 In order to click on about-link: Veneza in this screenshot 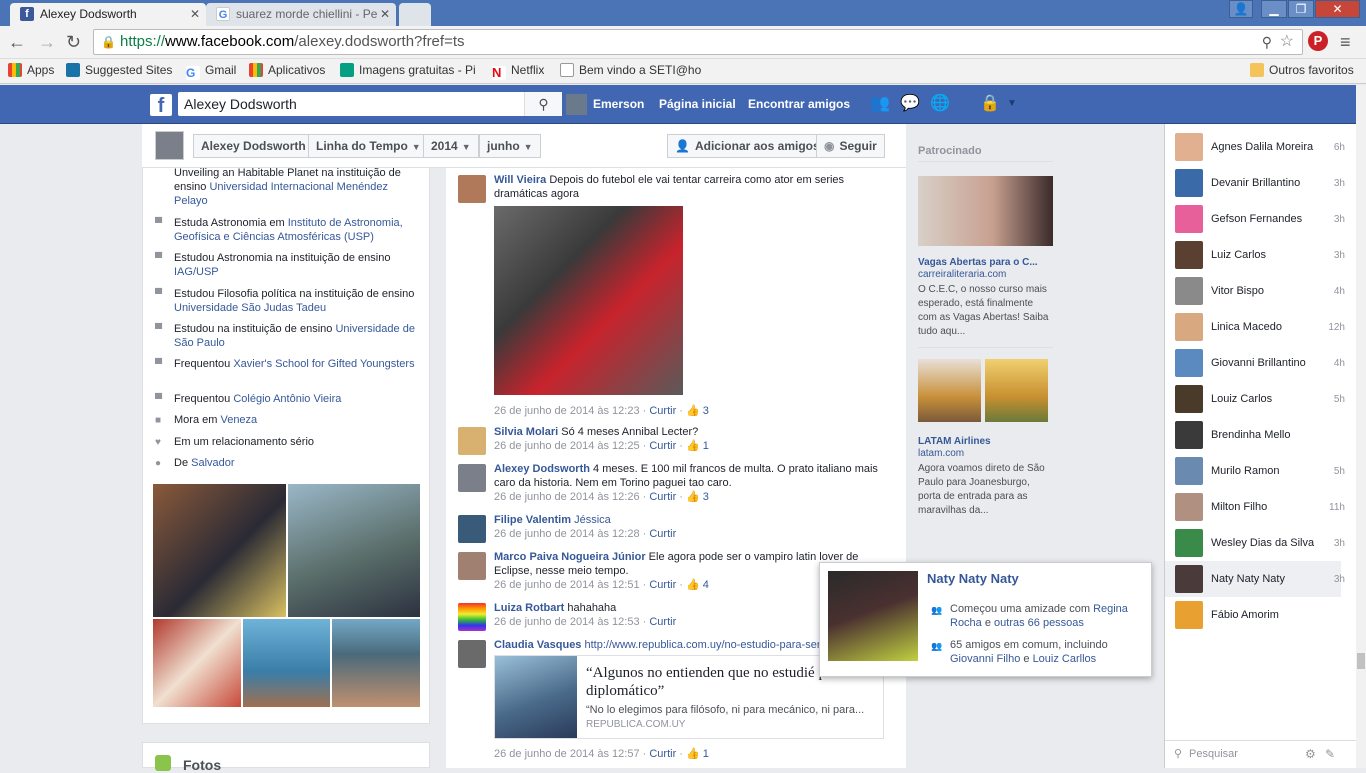, I will do `click(238, 420)`.